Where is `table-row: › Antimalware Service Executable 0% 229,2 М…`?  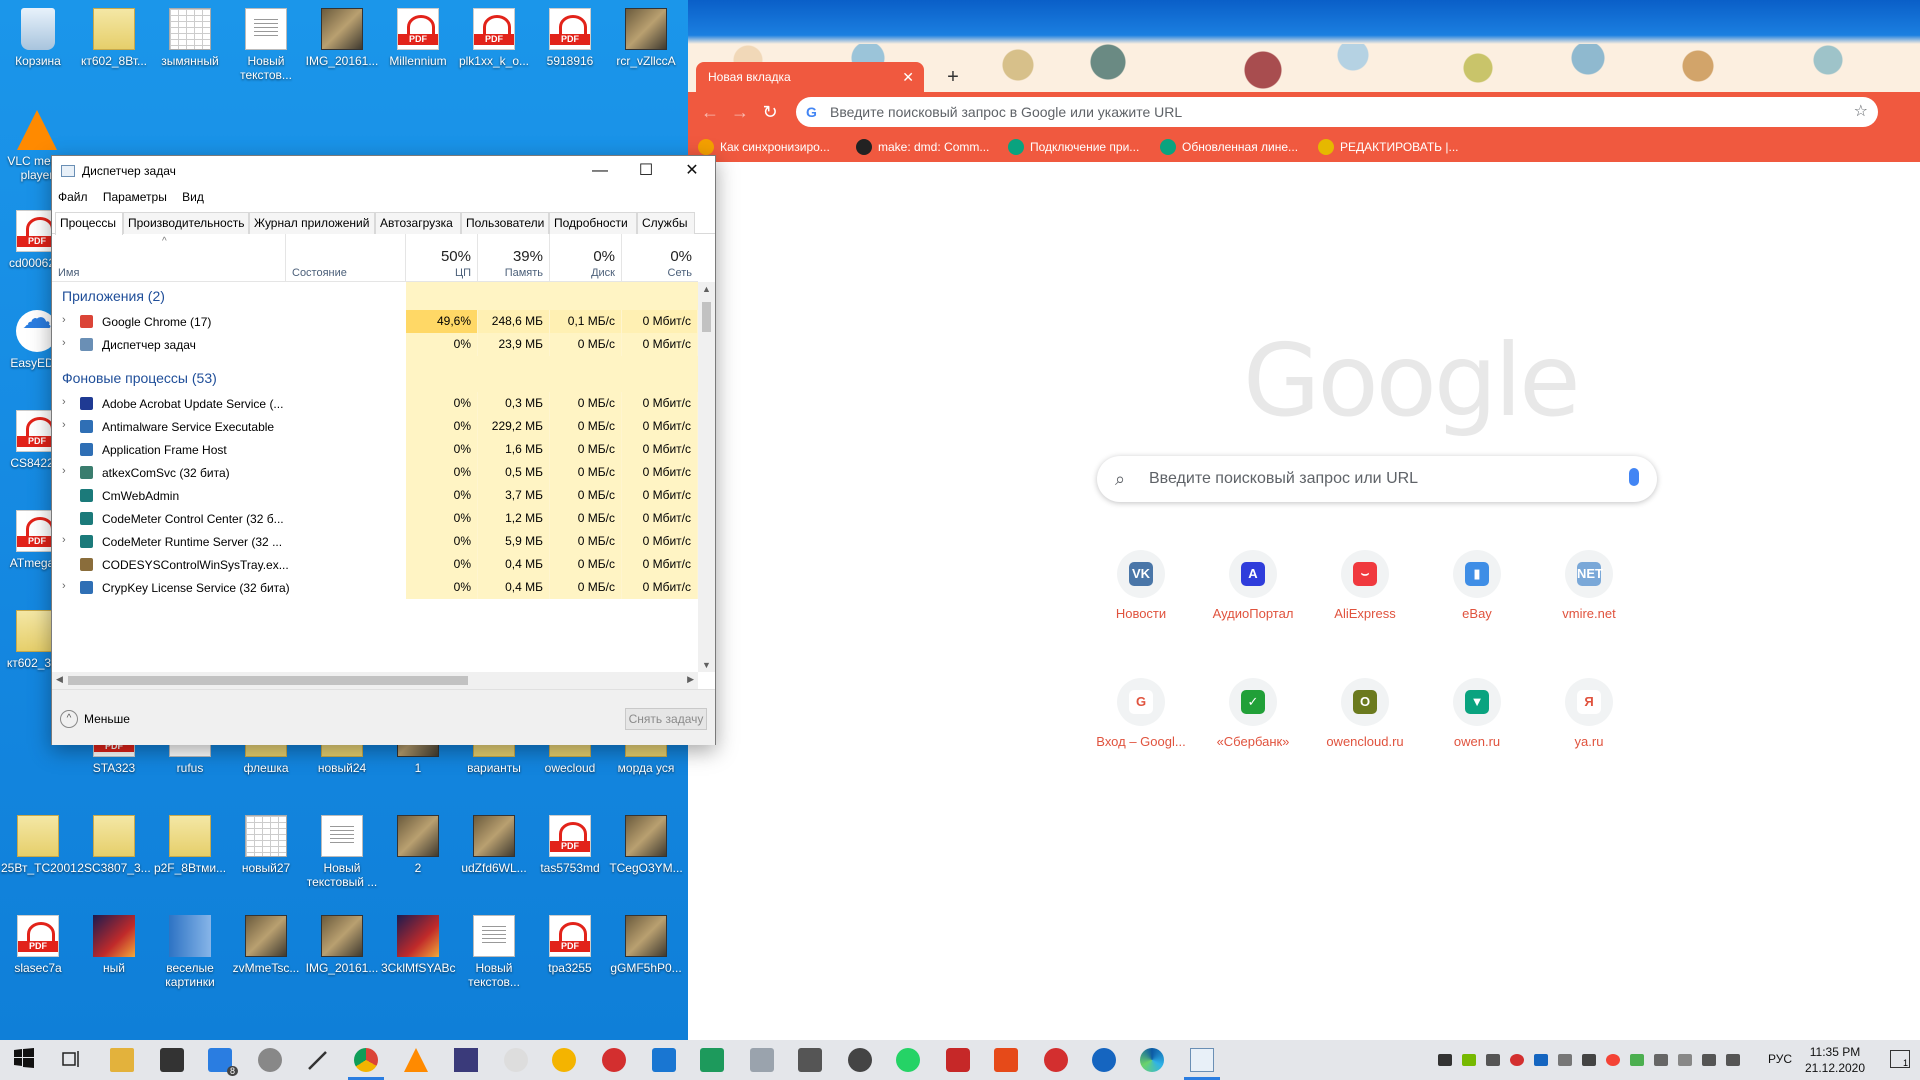 table-row: › Antimalware Service Executable 0% 229,2 М… is located at coordinates (375, 426).